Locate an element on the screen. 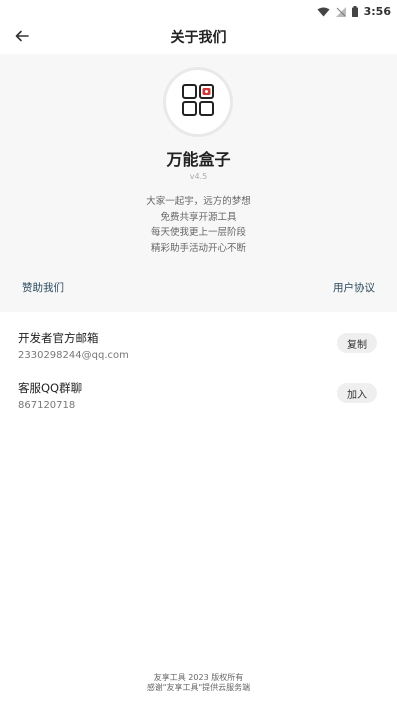 This screenshot has height=707, width=397. page-title: 关于我们 is located at coordinates (198, 38).